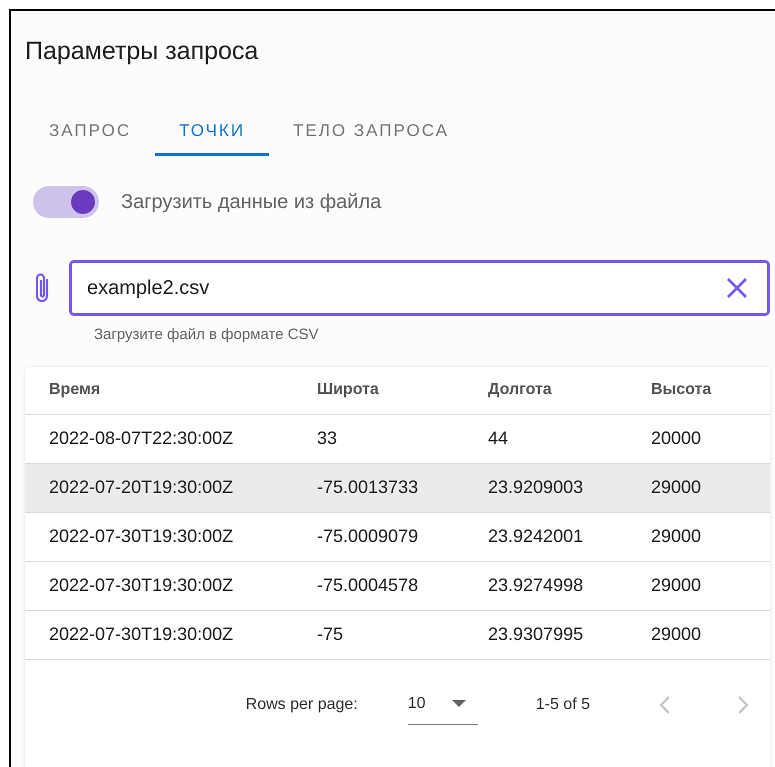 The height and width of the screenshot is (767, 775). I want to click on table-row: 2022-07-30T19:30:00Z -75.0004578 23.9274998 29000, so click(397, 585).